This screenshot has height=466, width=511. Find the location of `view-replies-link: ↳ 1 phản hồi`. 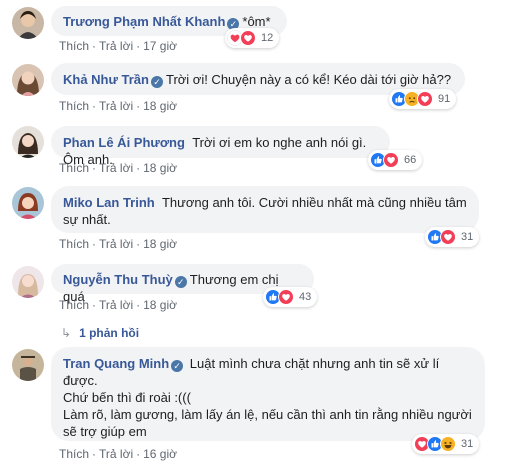

view-replies-link: ↳ 1 phản hồi is located at coordinates (100, 333).